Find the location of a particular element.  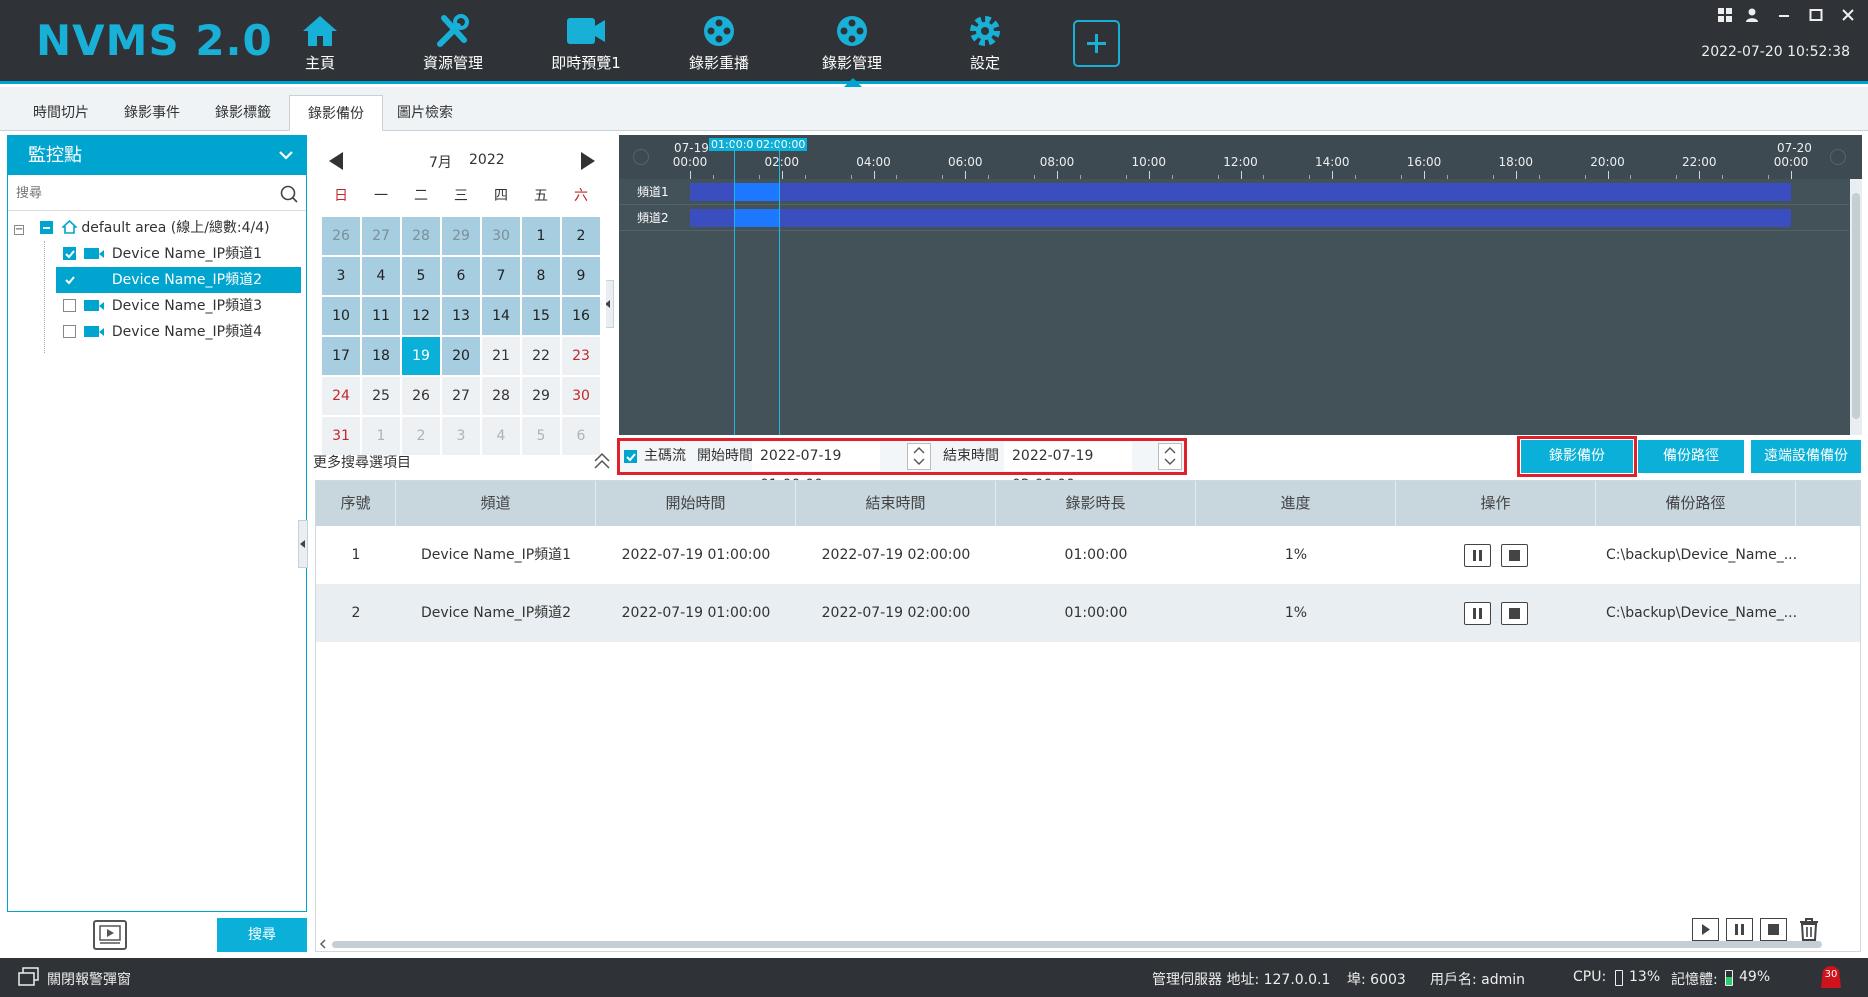

calendar-day: 8 is located at coordinates (541, 276).